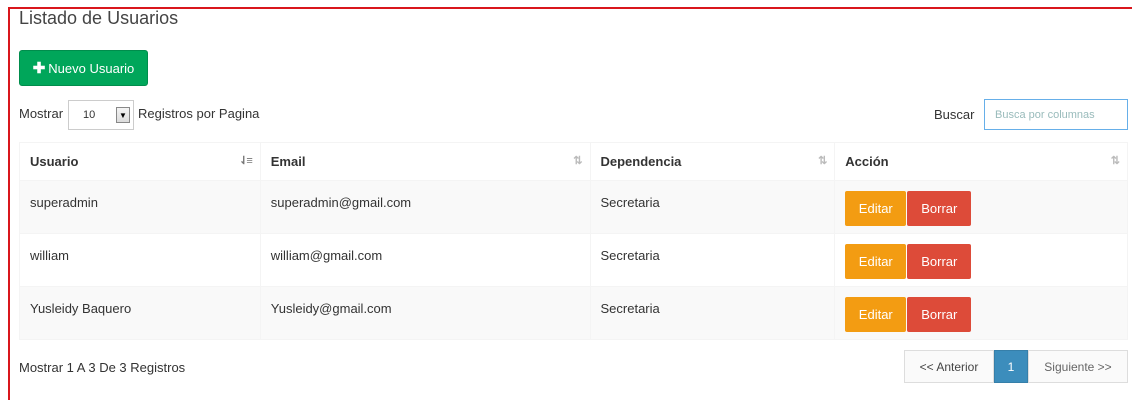  What do you see at coordinates (199, 113) in the screenshot?
I see `per-page-label: Registros por Pagina` at bounding box center [199, 113].